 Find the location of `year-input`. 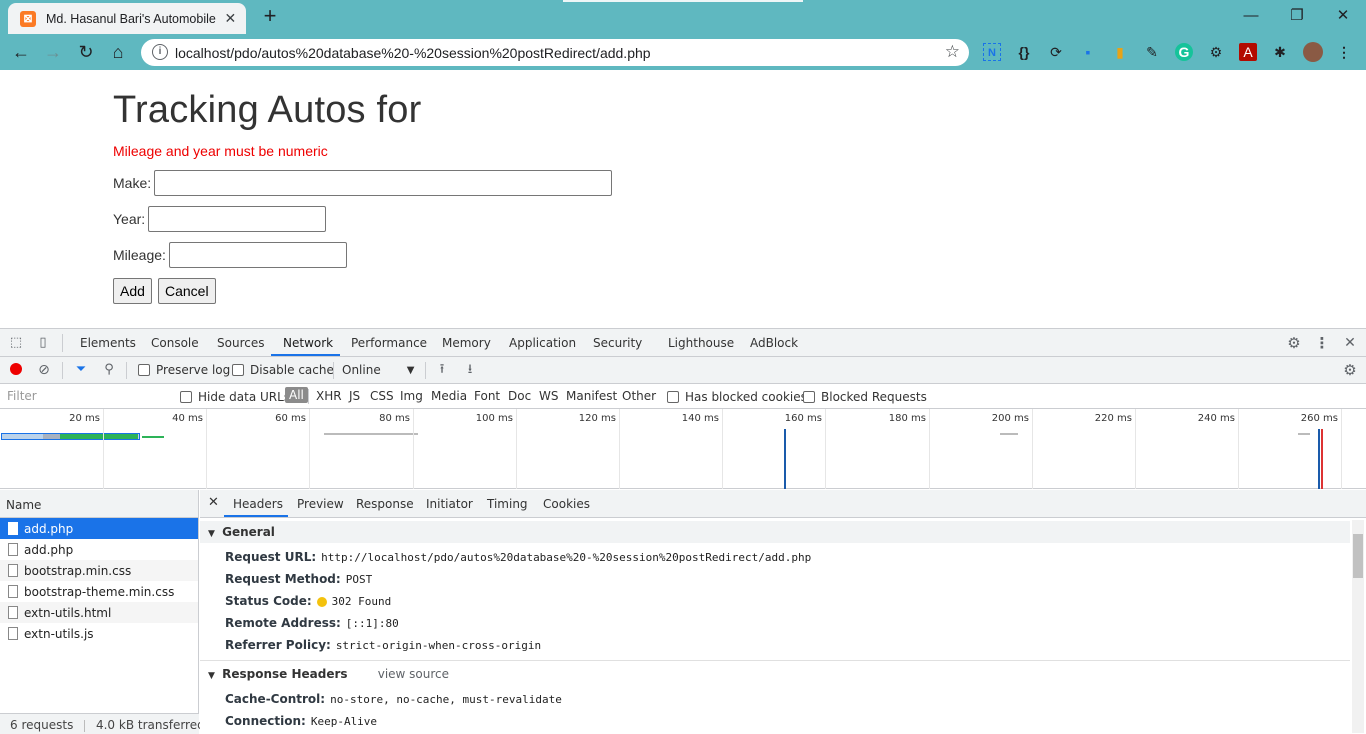

year-input is located at coordinates (237, 219).